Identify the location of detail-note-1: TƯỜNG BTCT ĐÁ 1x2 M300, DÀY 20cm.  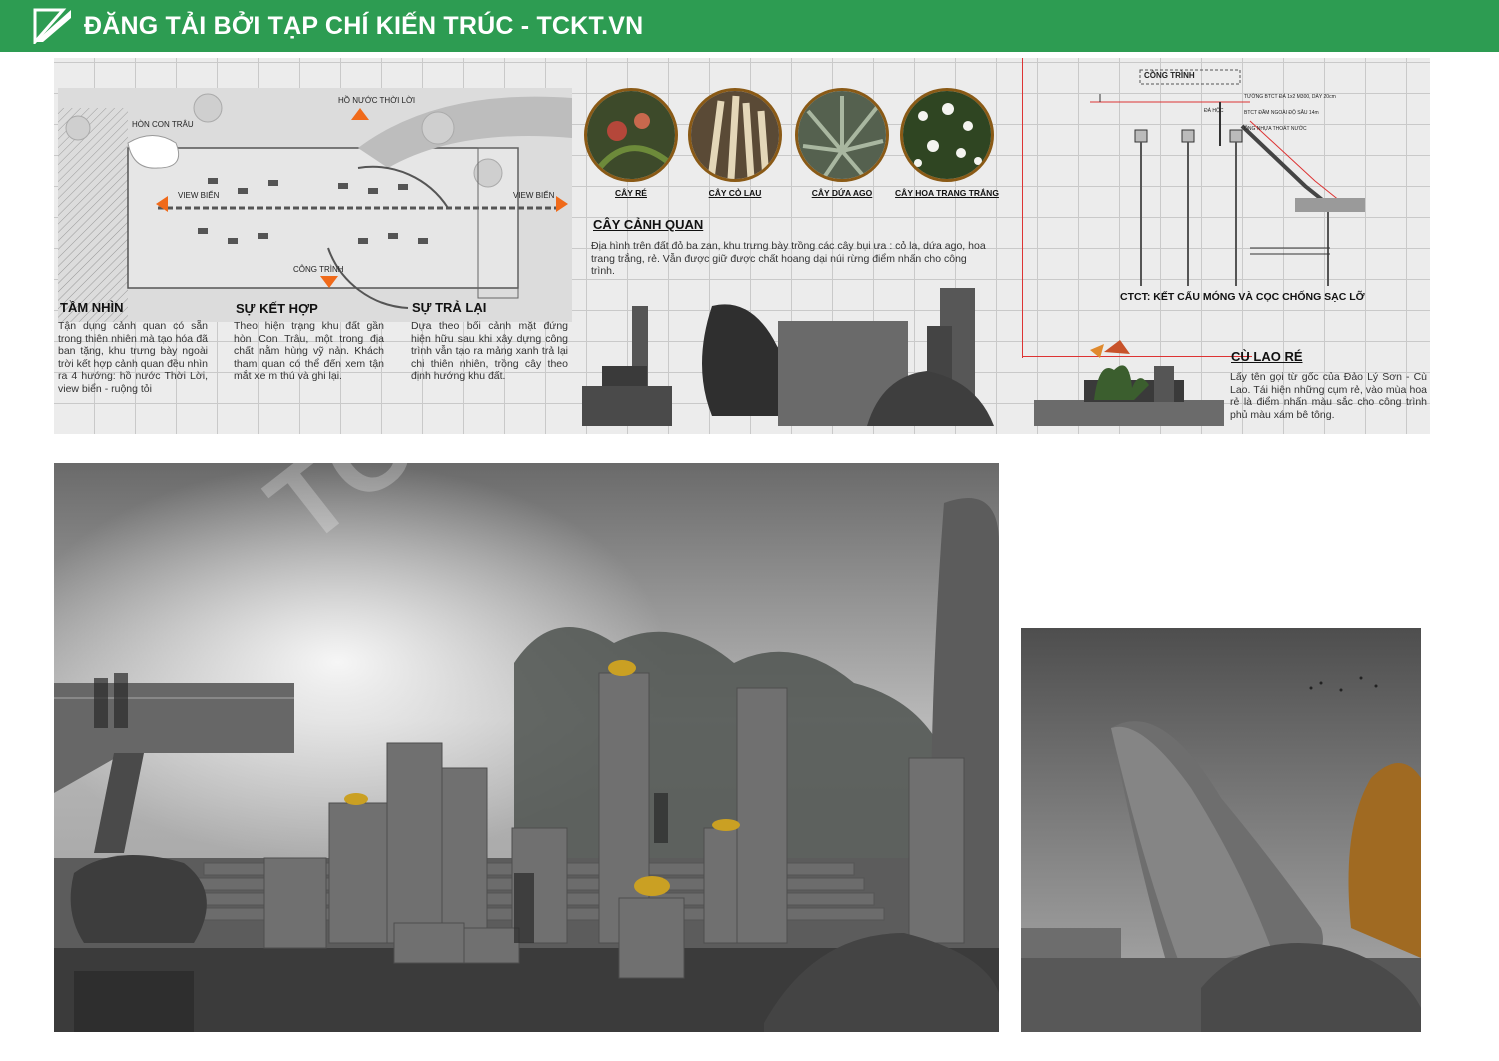
(1290, 97).